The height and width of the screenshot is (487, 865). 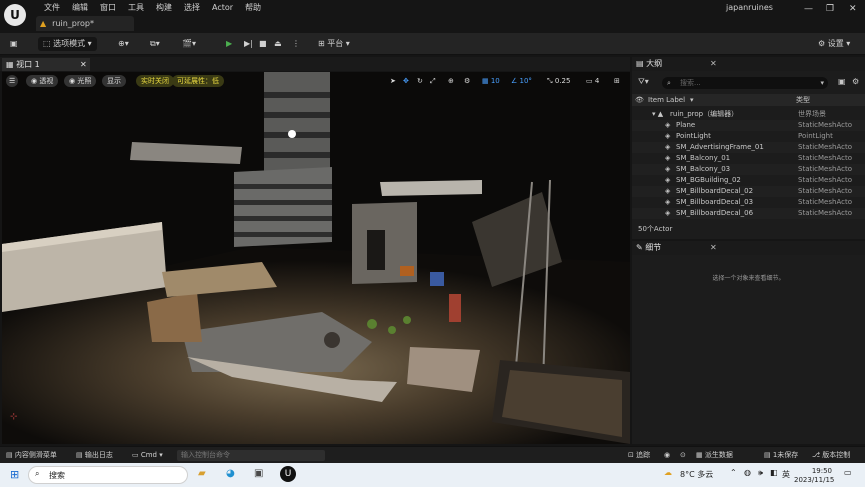 What do you see at coordinates (825, 125) in the screenshot?
I see `outliner-row-type: StaticMeshActo` at bounding box center [825, 125].